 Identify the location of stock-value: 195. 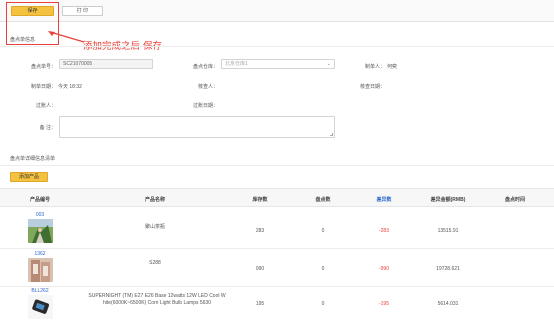
(260, 304).